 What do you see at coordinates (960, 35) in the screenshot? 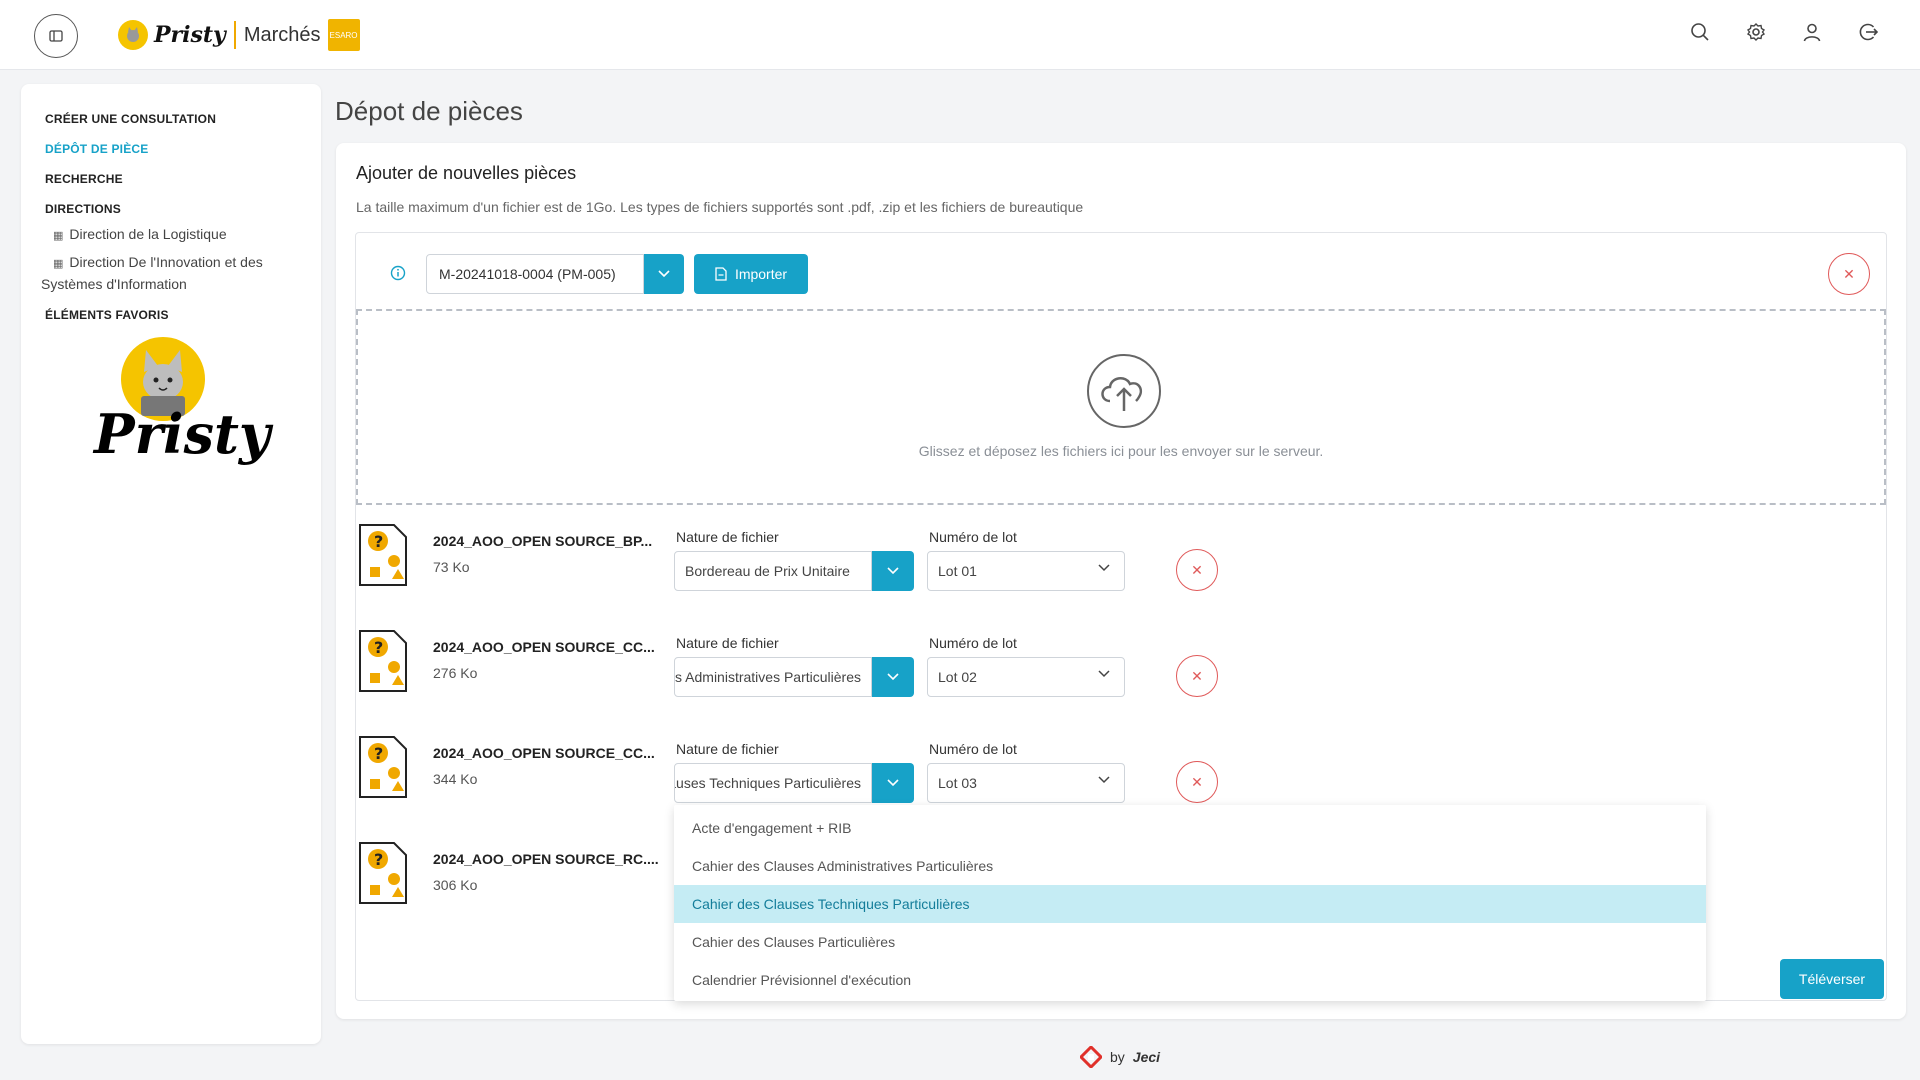
I see `top-bar: Pristy Marchés ESARO` at bounding box center [960, 35].